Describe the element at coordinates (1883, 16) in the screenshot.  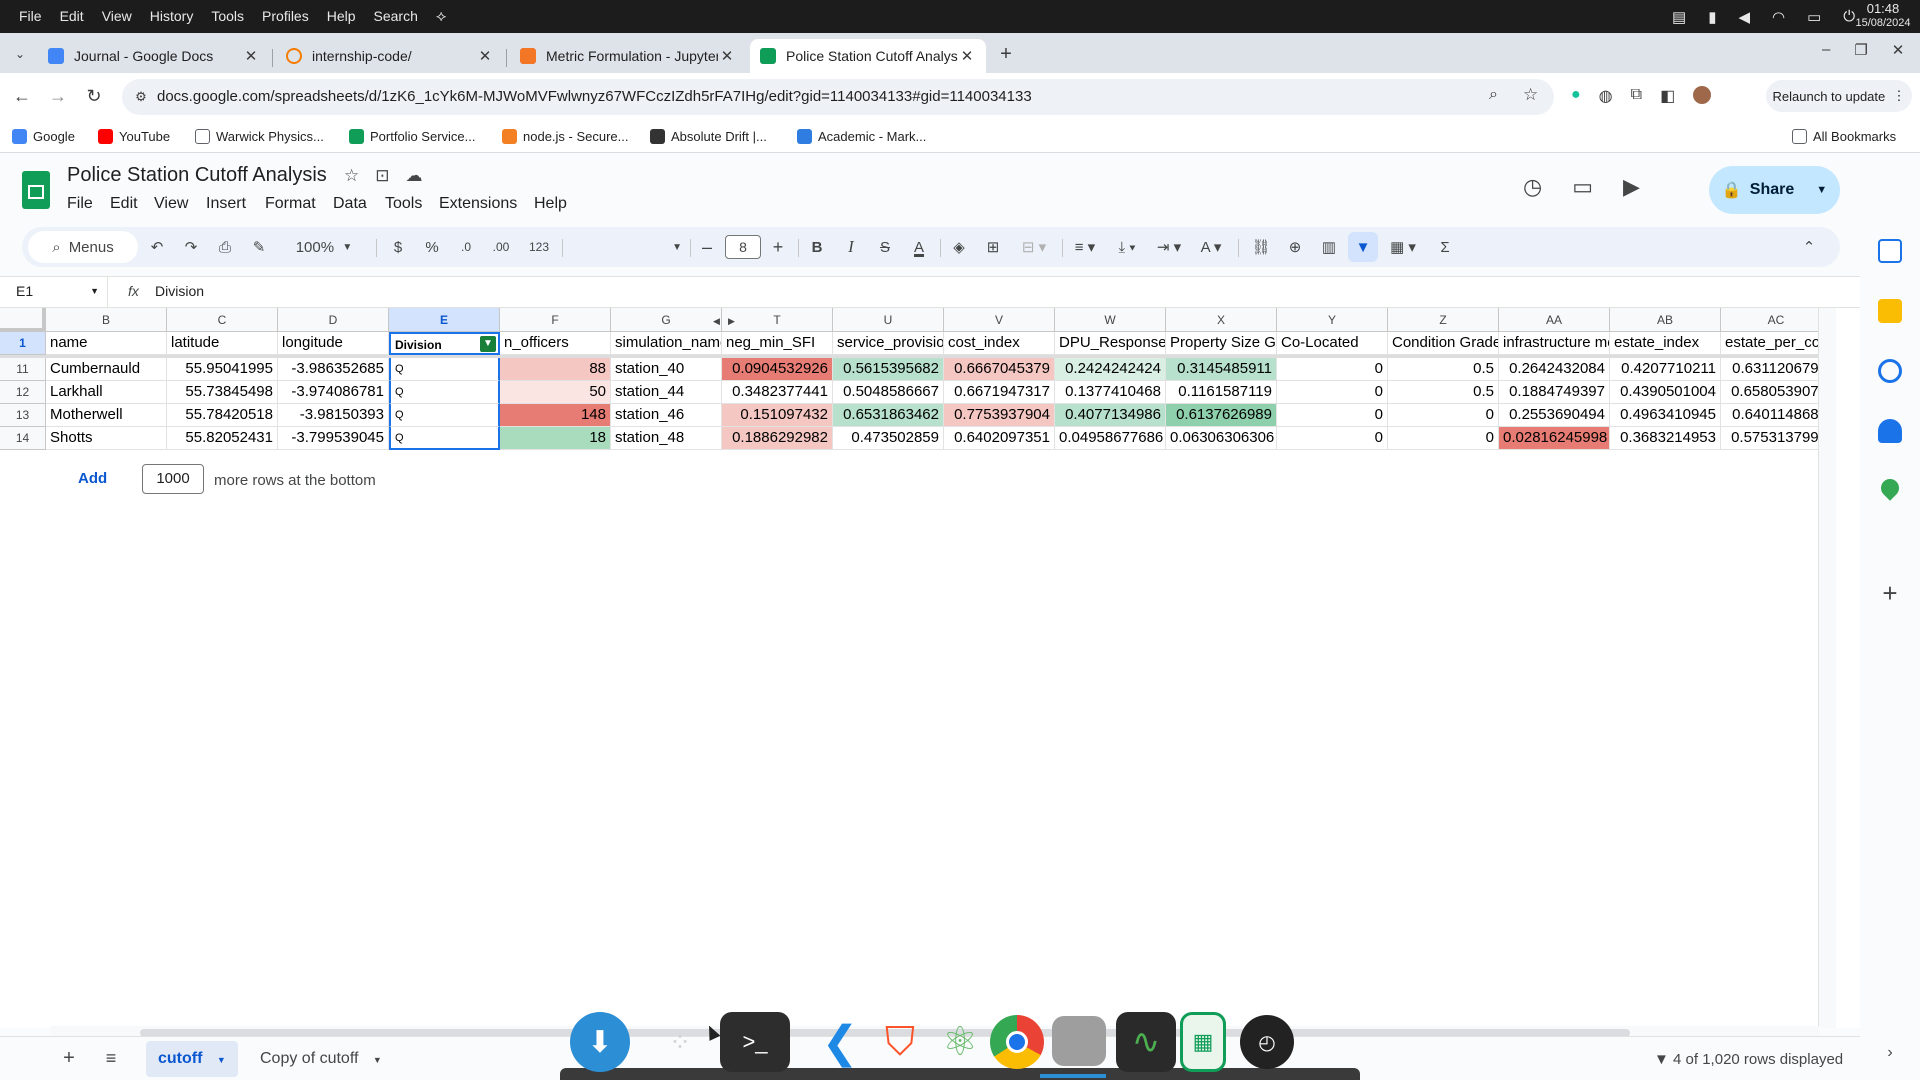
I see `clock: 01:48 15/08/2024` at that location.